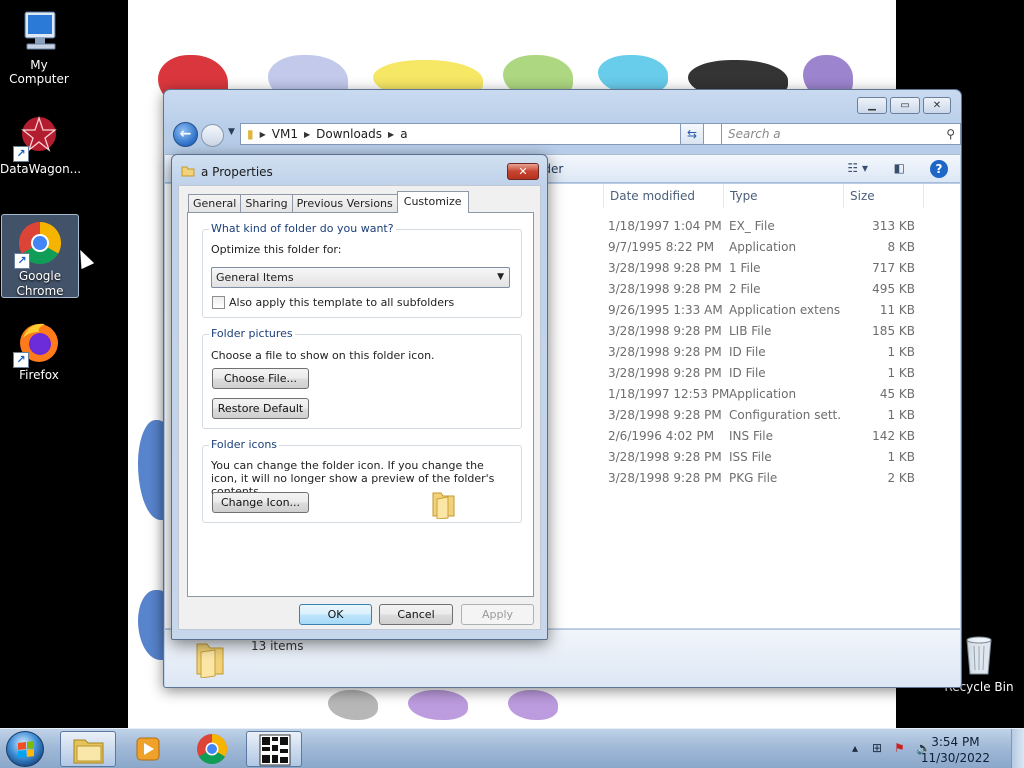 This screenshot has height=768, width=1024. What do you see at coordinates (750, 331) in the screenshot?
I see `file-type: LIB File` at bounding box center [750, 331].